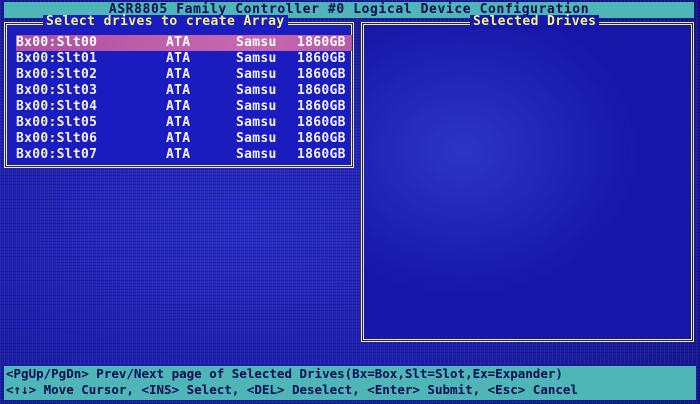  I want to click on selected-panel-title: Selected Drives, so click(535, 22).